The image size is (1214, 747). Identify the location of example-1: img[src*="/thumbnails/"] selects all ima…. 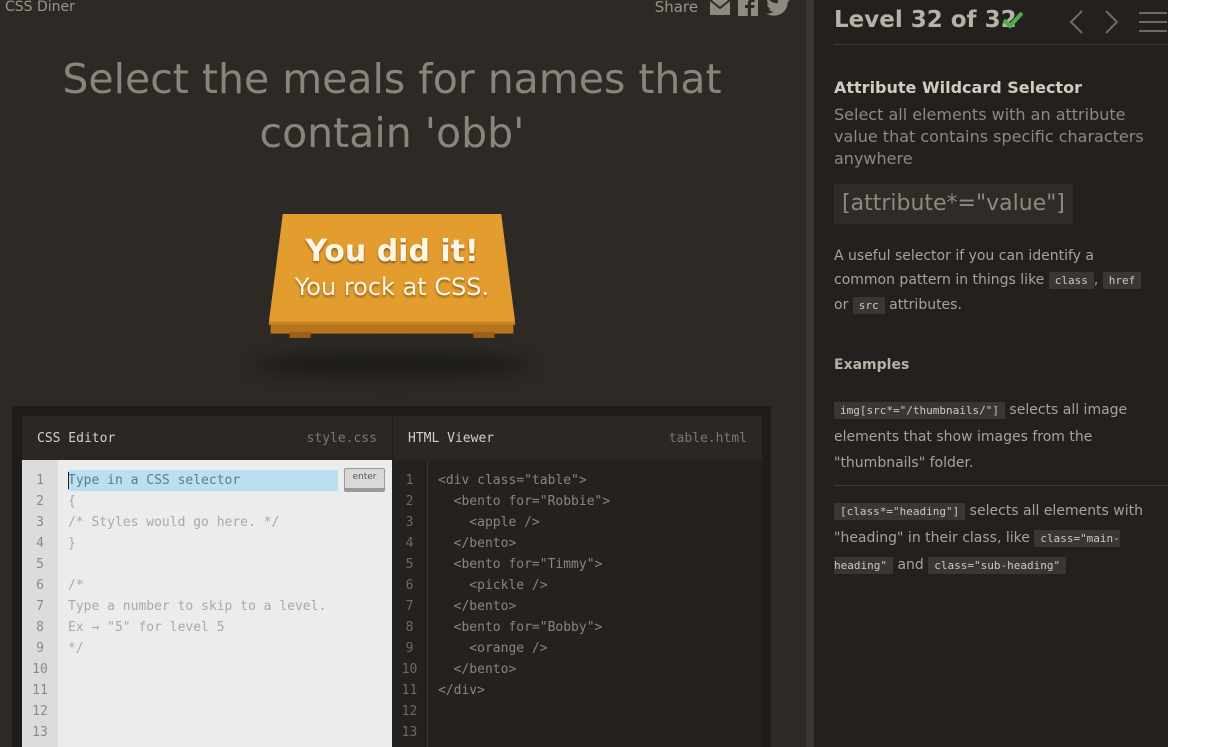
(995, 436).